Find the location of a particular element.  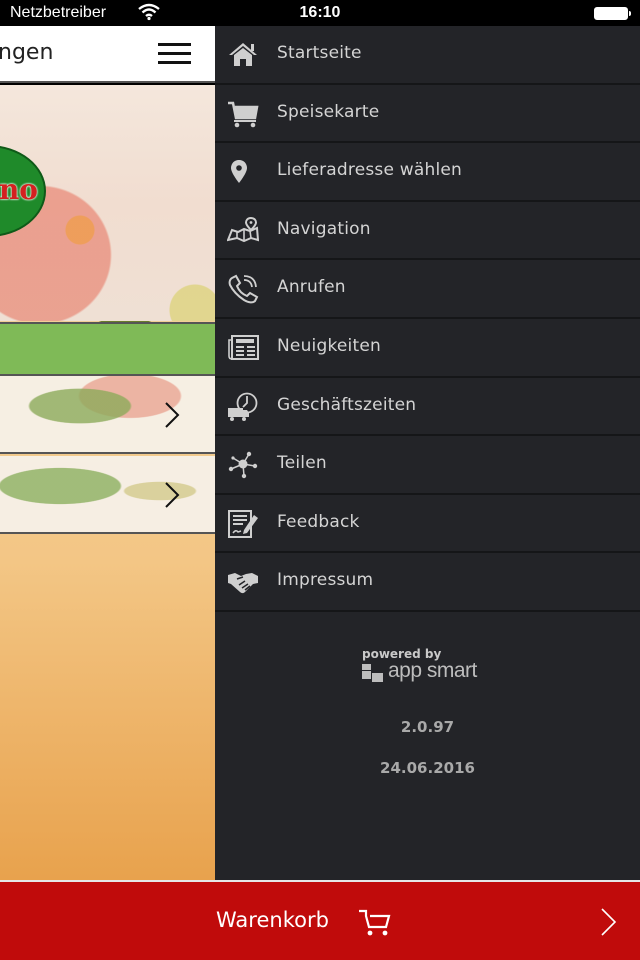

menu-item-lieferadresse: Lieferadresse wählen is located at coordinates (427, 172).